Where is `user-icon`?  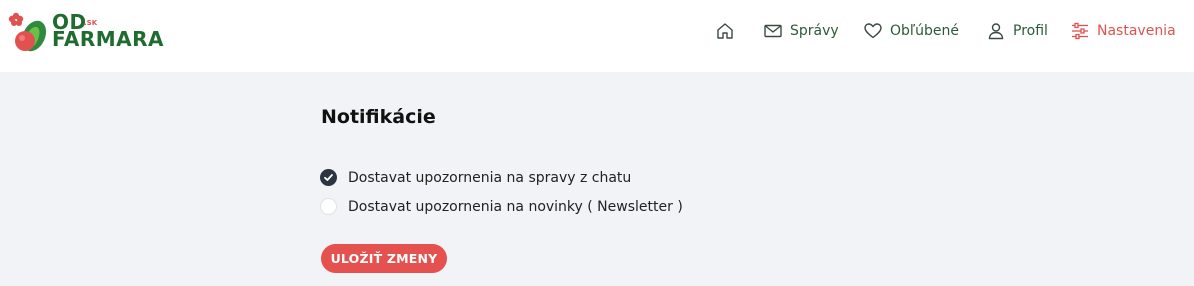 user-icon is located at coordinates (996, 31).